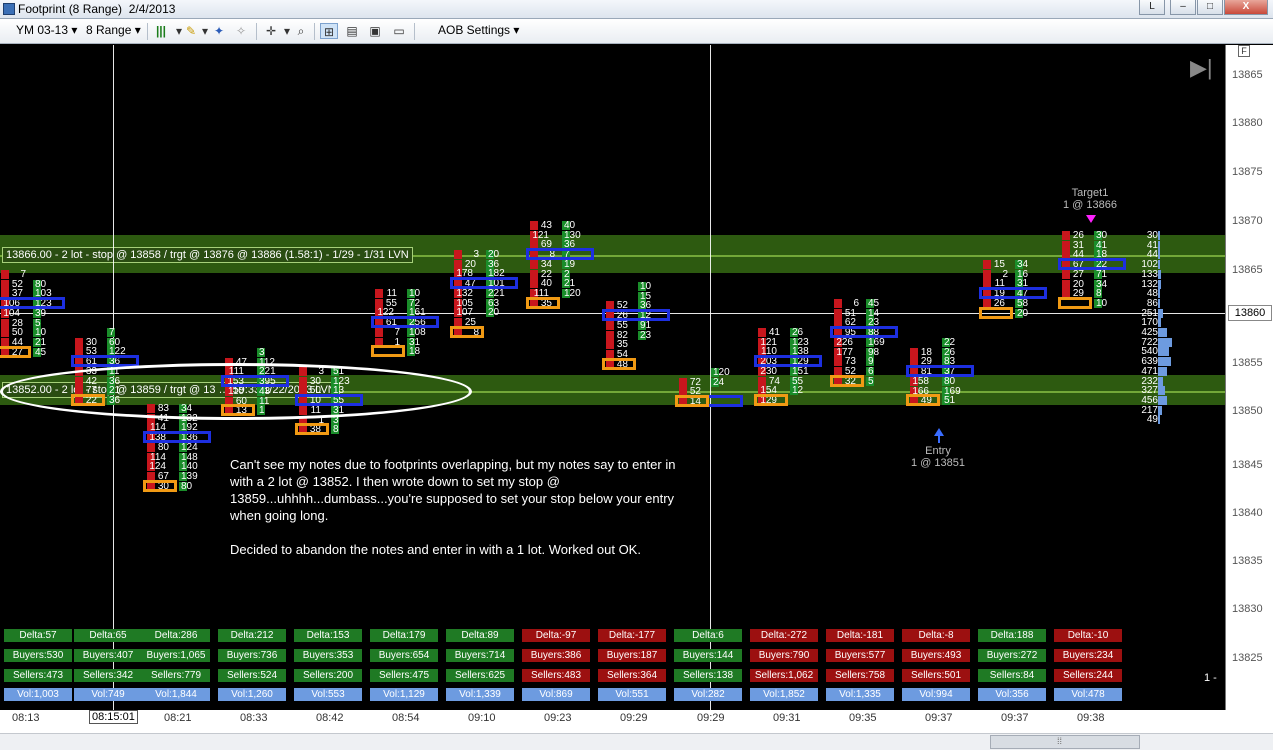 The image size is (1273, 750). Describe the element at coordinates (871, 381) in the screenshot. I see `ask-volume: 5` at that location.